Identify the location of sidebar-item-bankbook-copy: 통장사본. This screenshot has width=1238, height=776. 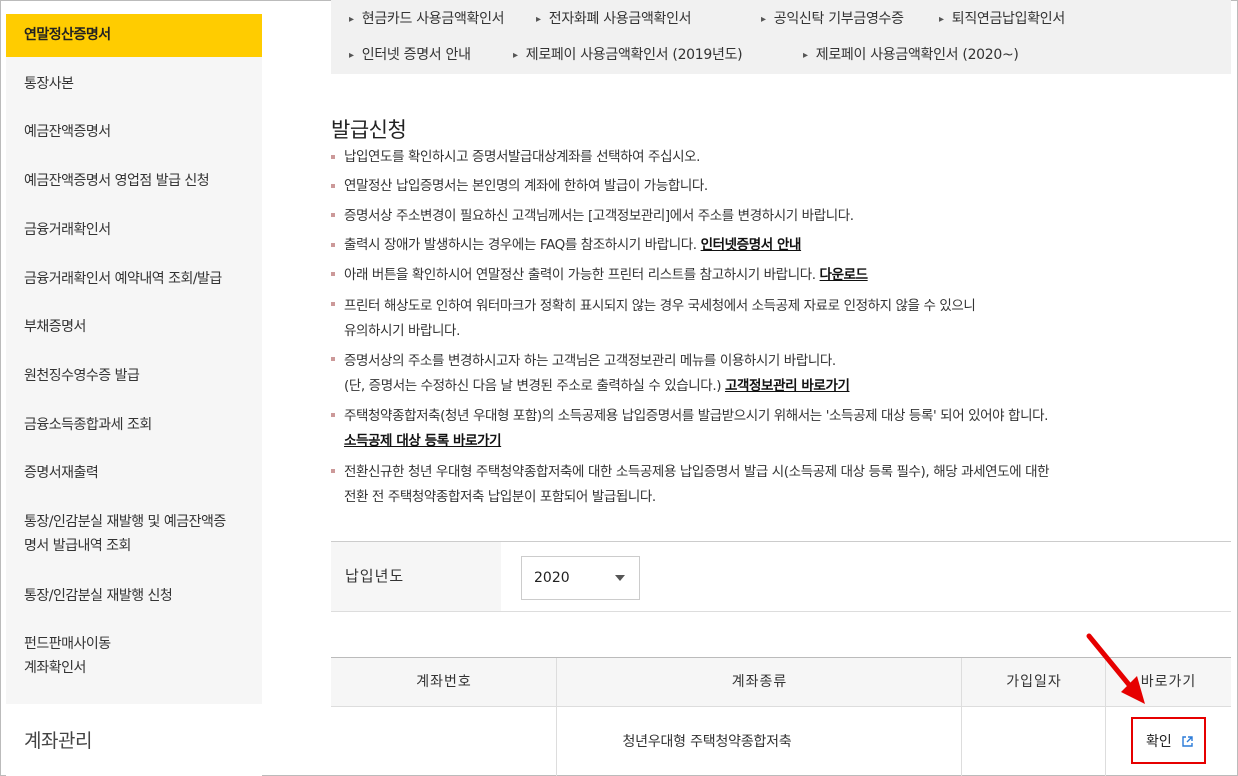
(134, 84).